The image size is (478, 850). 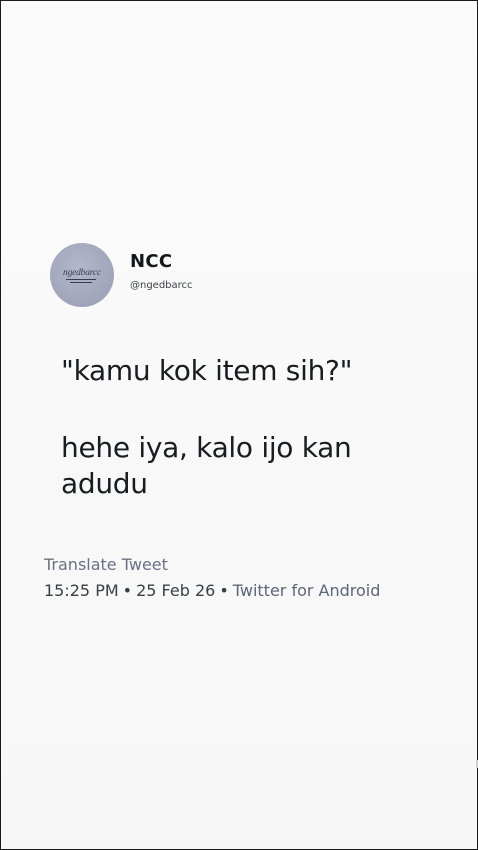 What do you see at coordinates (151, 261) in the screenshot?
I see `display-name: NCC` at bounding box center [151, 261].